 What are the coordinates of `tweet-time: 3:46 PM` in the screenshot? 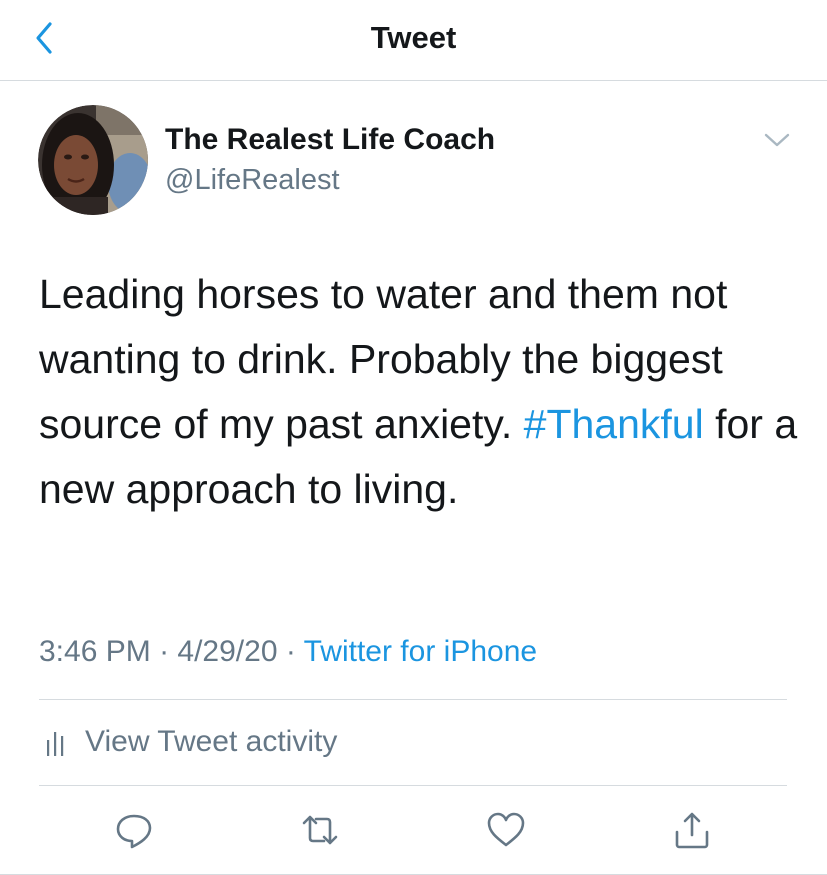 It's located at (95, 651).